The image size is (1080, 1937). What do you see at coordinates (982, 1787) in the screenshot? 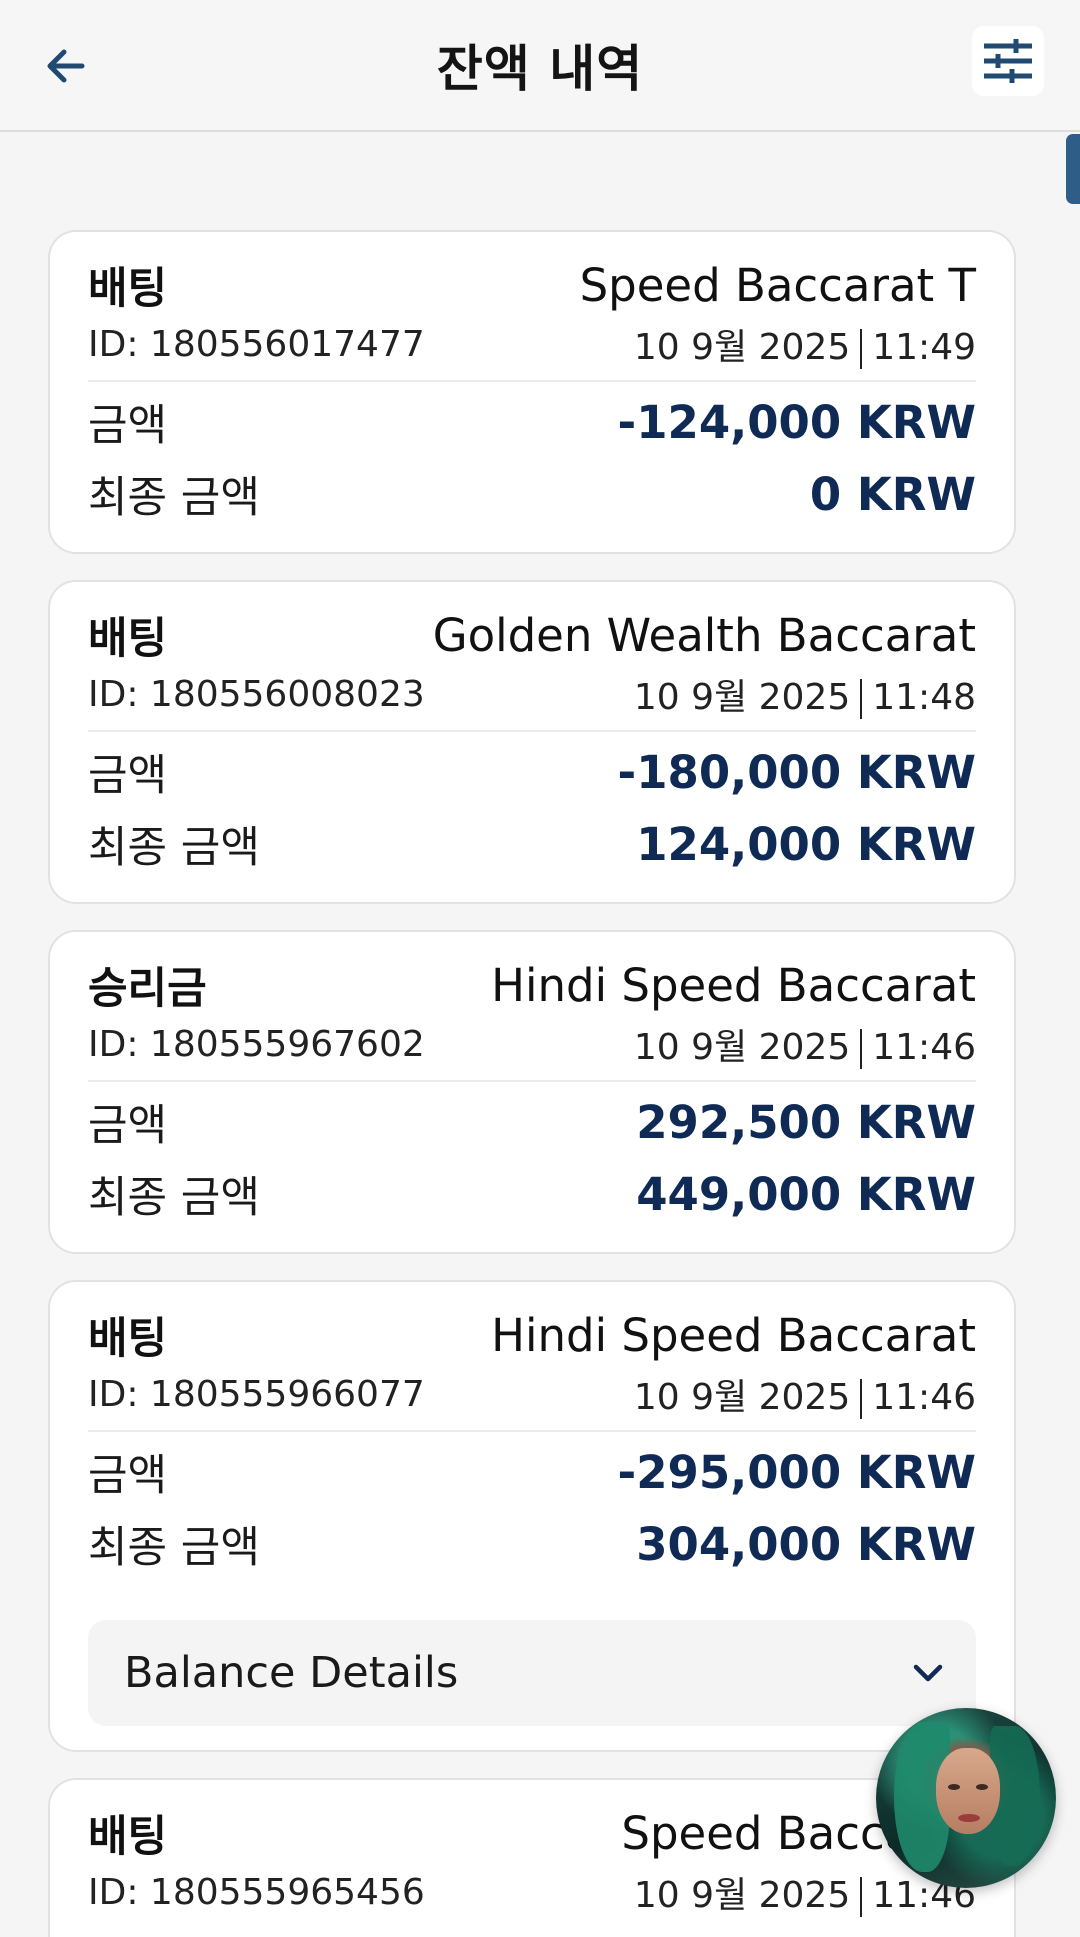
I see `avatar-eye-right` at bounding box center [982, 1787].